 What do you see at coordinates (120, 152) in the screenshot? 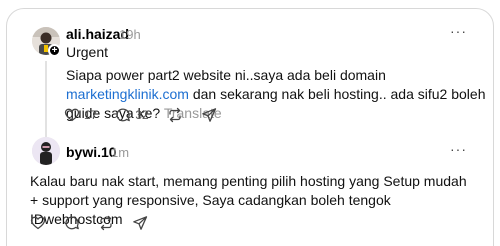
I see `timestamp: 1m` at bounding box center [120, 152].